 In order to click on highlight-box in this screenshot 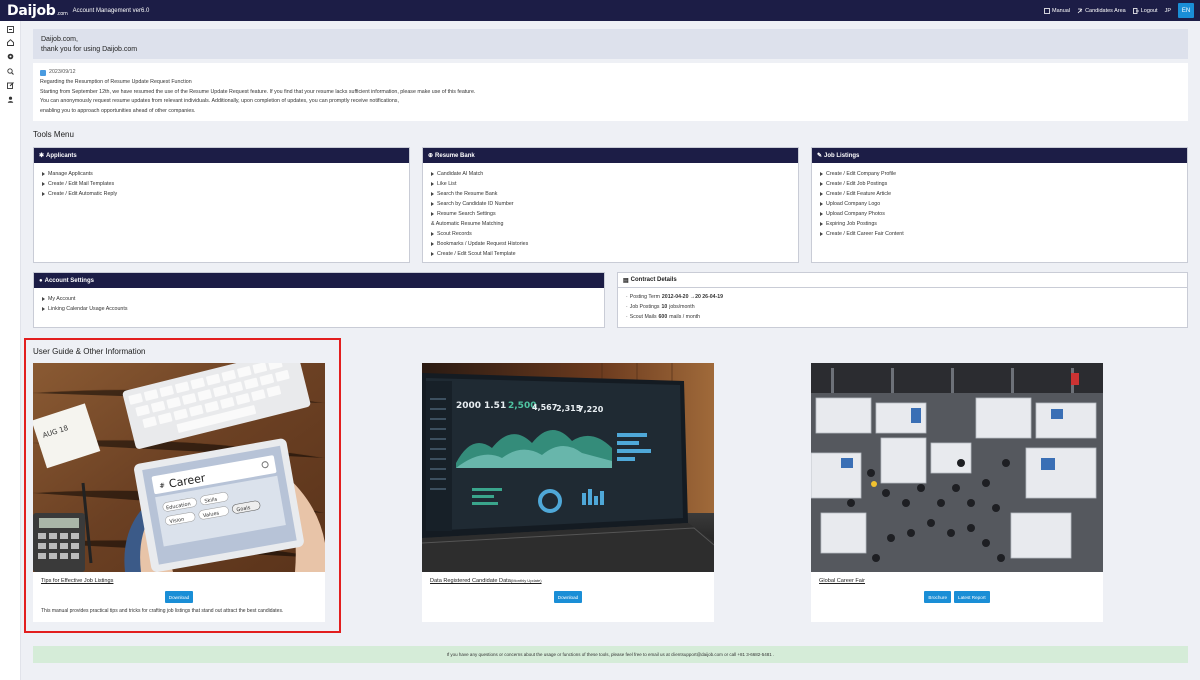, I will do `click(182, 485)`.